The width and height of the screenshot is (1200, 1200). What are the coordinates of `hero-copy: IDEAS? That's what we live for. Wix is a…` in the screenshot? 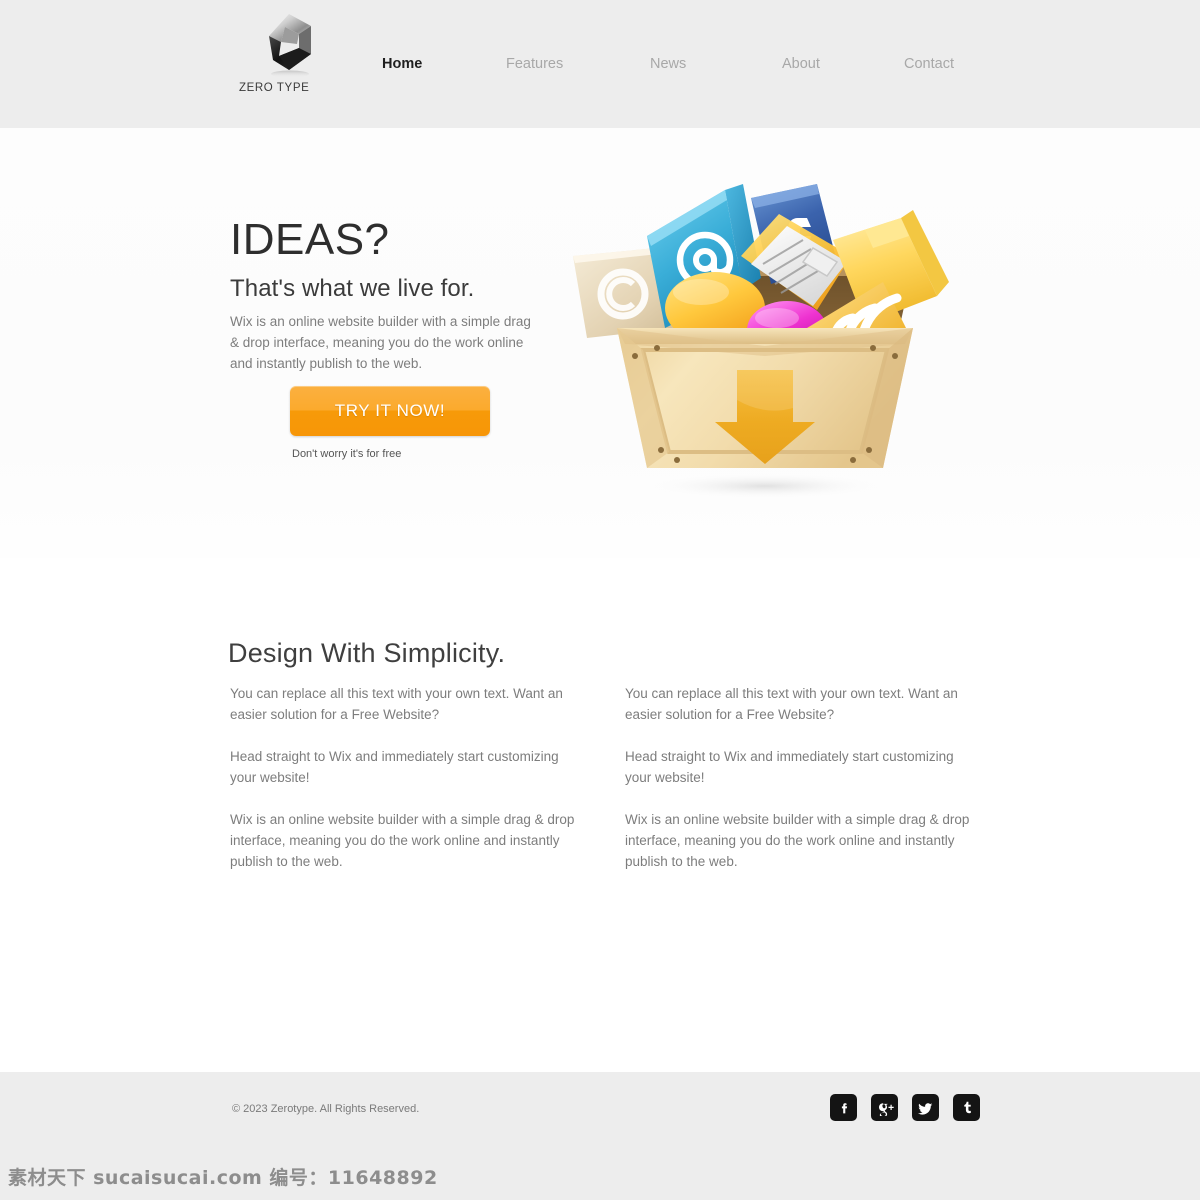 It's located at (390, 296).